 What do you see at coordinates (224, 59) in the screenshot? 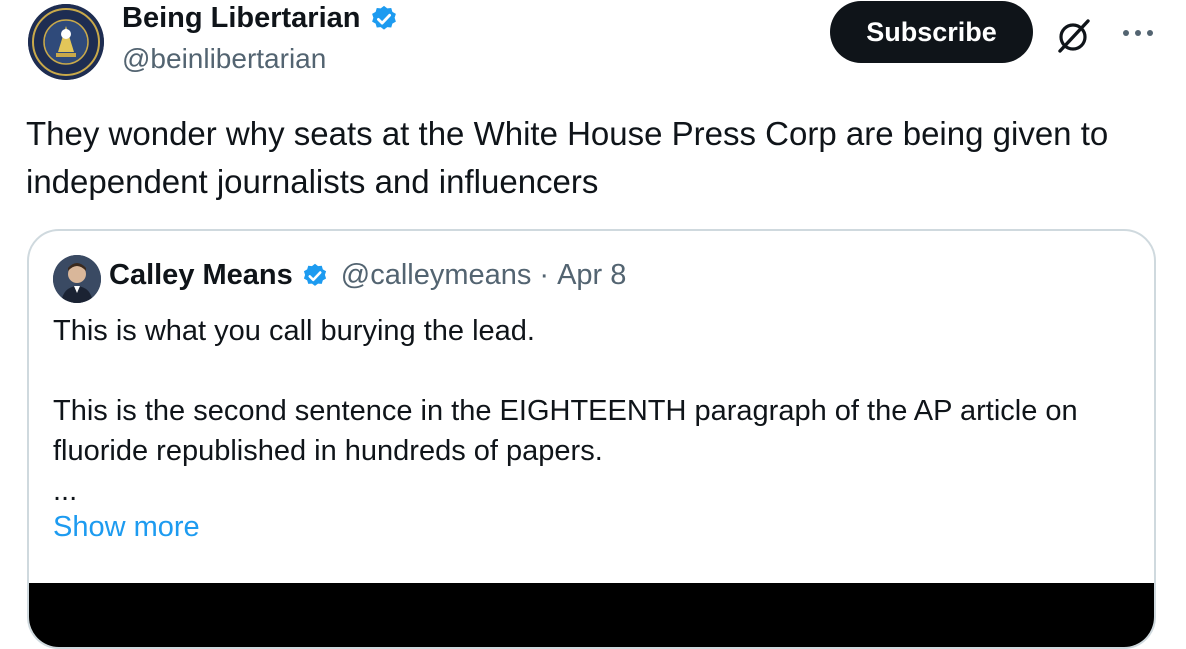
I see `author-handle: @beinlibertarian` at bounding box center [224, 59].